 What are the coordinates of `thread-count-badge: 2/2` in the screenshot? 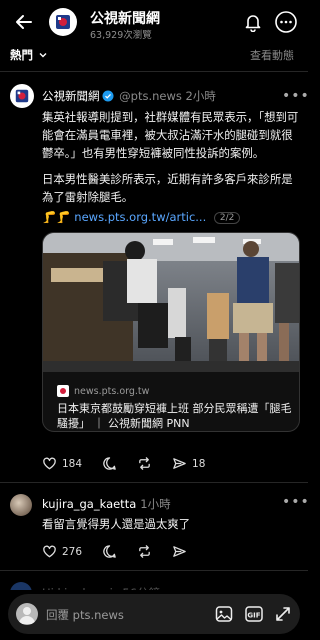 It's located at (227, 218).